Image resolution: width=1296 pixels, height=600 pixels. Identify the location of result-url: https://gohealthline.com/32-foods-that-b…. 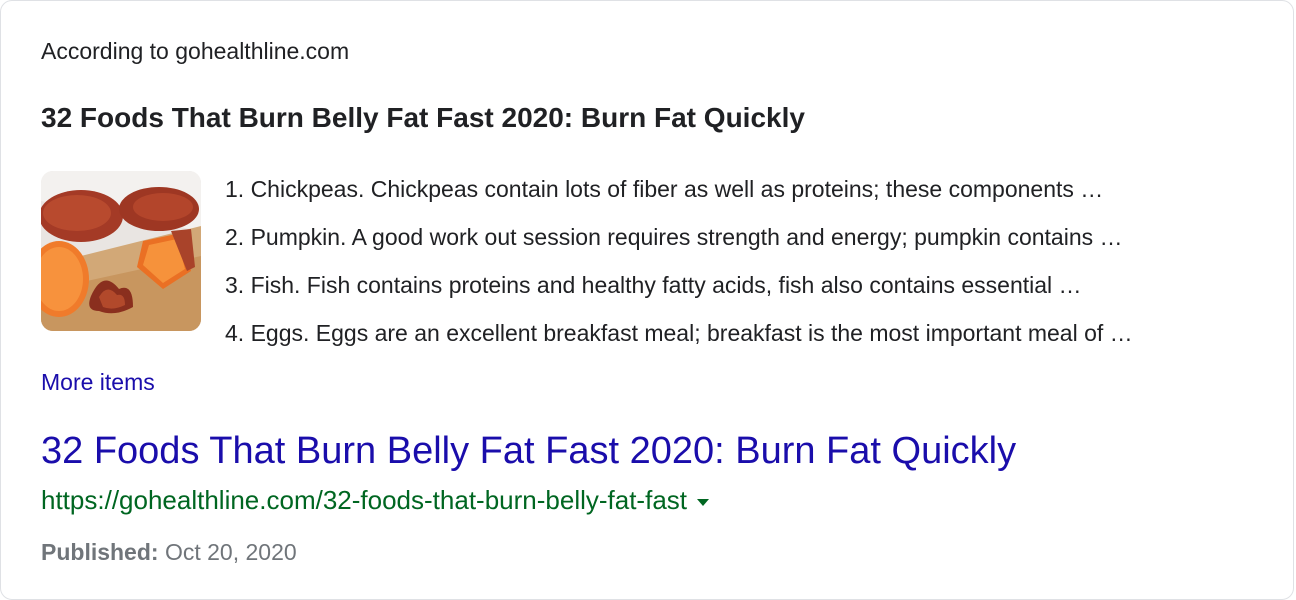
(364, 500).